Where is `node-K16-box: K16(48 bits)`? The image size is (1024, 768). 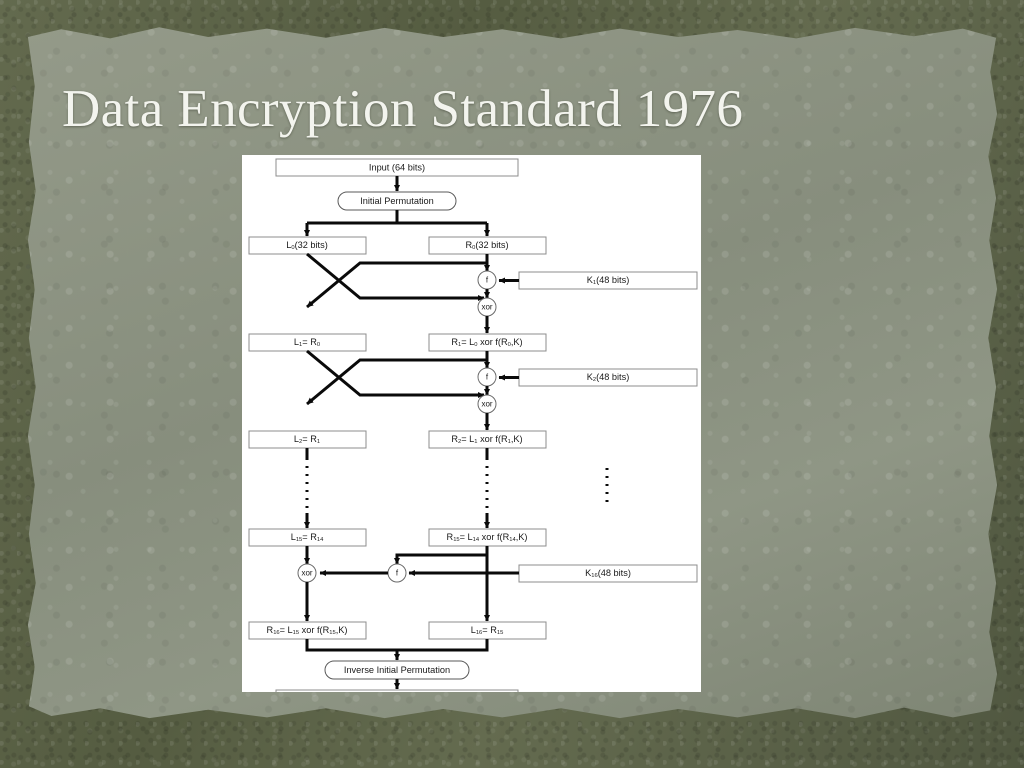
node-K16-box: K16(48 bits) is located at coordinates (608, 573).